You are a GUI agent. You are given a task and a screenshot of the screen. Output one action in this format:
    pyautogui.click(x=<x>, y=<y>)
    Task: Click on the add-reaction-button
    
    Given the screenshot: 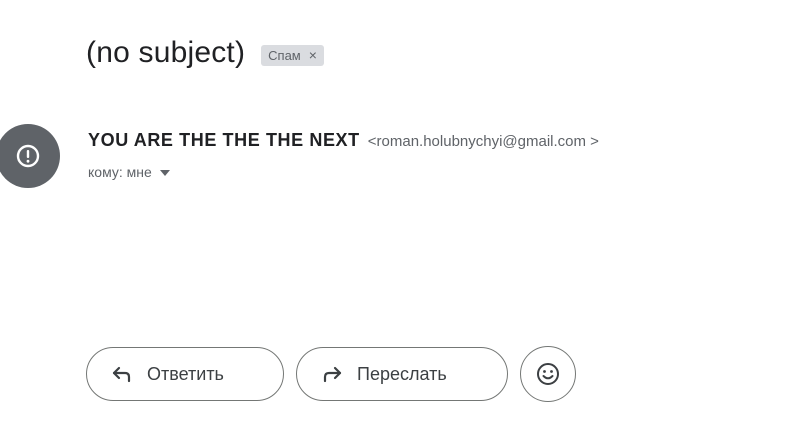 What is the action you would take?
    pyautogui.click(x=548, y=374)
    